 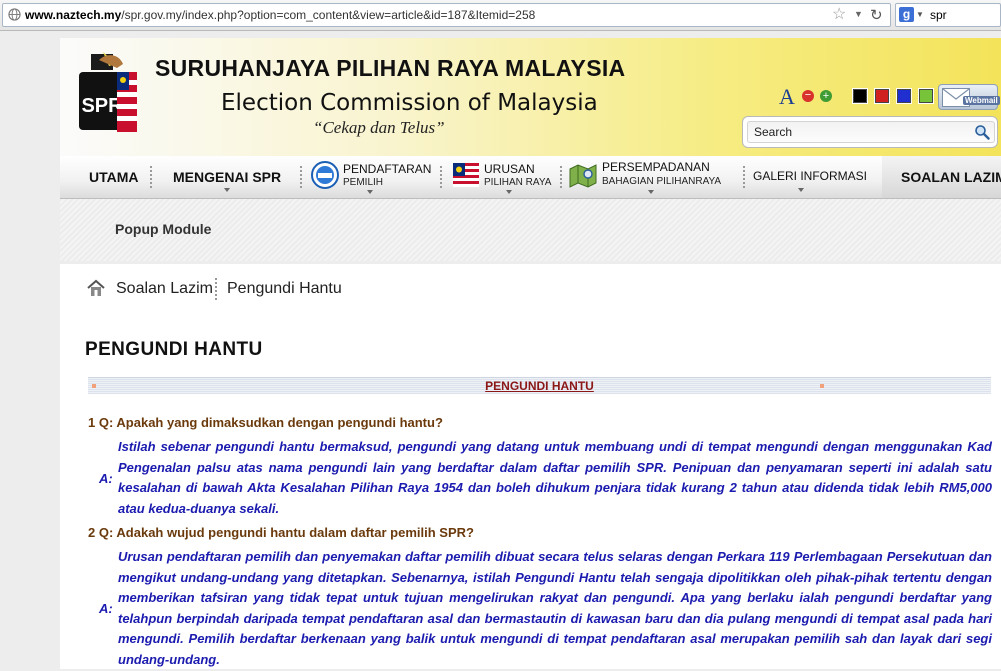 I want to click on nav-item-urusan-pilihan-raya: URUSAN PILIHAN RAYA, so click(x=507, y=177).